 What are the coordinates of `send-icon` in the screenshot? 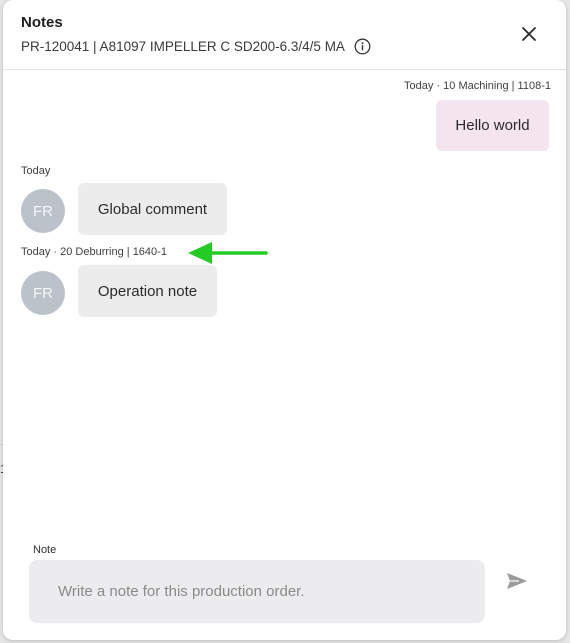 It's located at (517, 581).